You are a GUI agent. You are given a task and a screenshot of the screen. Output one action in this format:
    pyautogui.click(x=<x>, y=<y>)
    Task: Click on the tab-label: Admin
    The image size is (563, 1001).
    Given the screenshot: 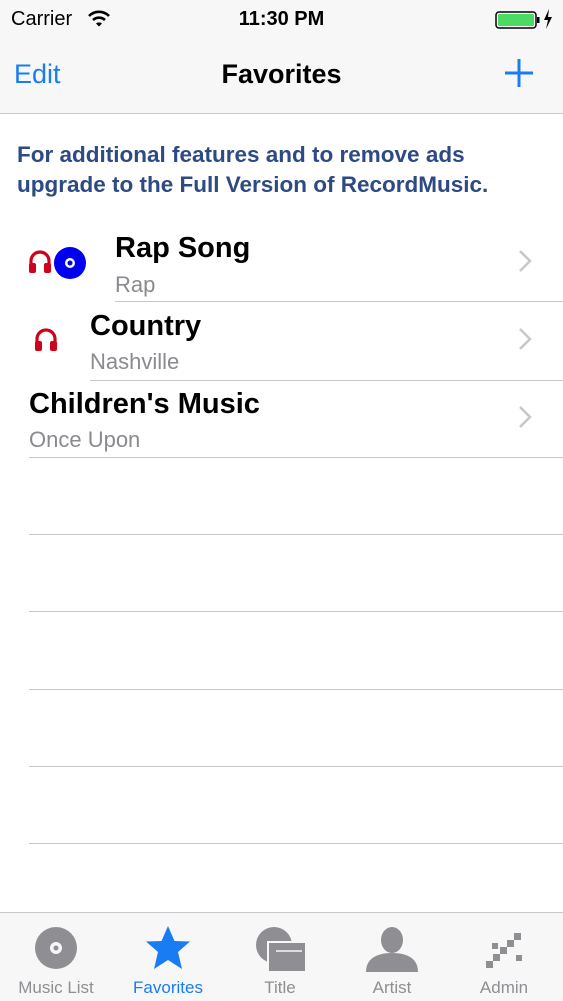 What is the action you would take?
    pyautogui.click(x=504, y=987)
    